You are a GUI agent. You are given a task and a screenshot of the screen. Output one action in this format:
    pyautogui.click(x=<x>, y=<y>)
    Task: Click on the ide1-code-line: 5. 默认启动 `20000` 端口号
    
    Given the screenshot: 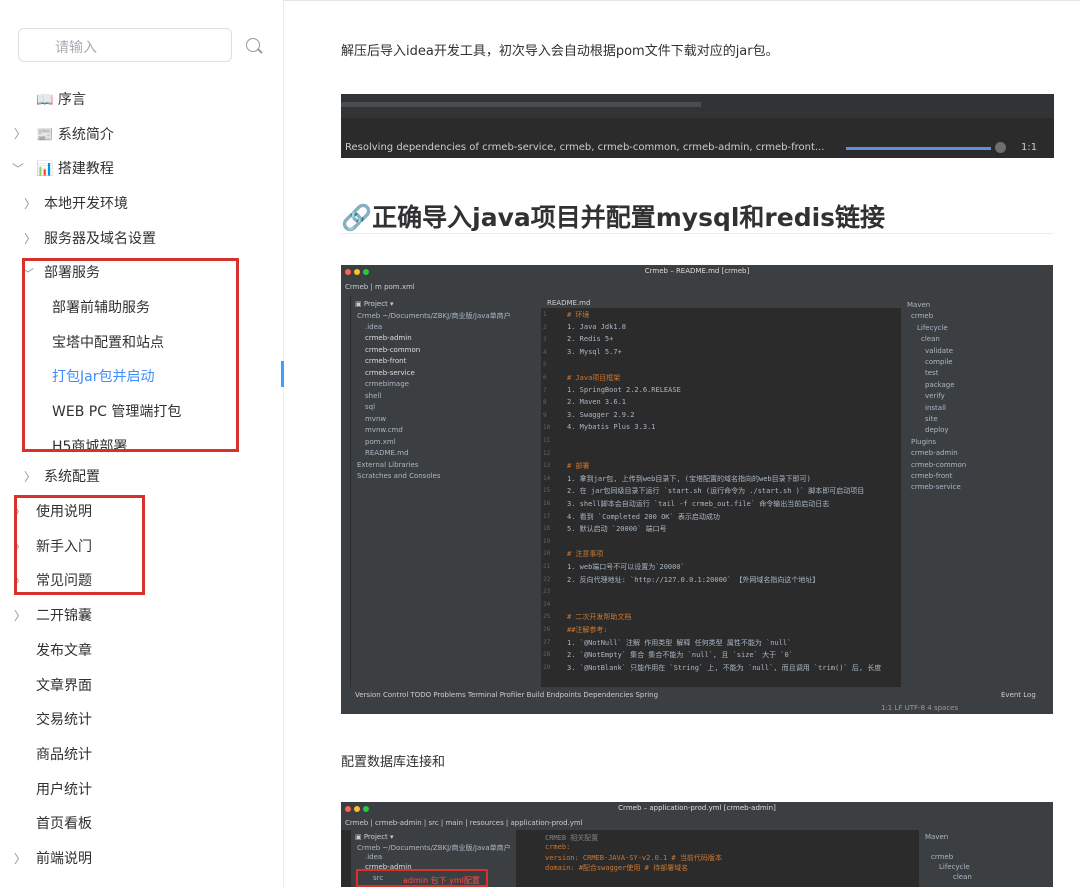 What is the action you would take?
    pyautogui.click(x=617, y=529)
    